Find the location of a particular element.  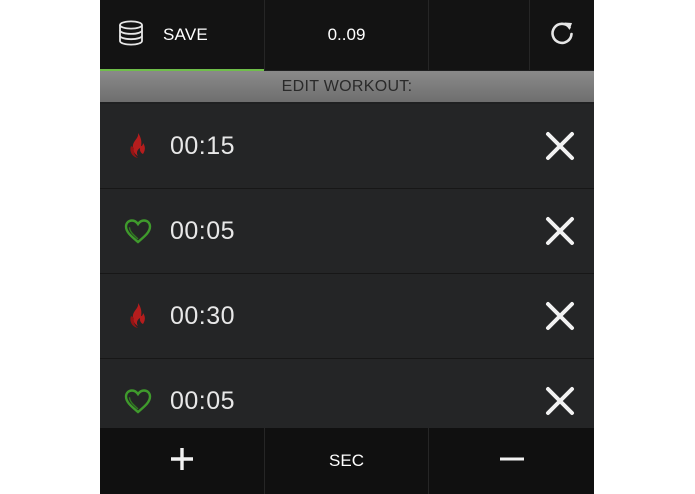

save-button: SAVE is located at coordinates (182, 35).